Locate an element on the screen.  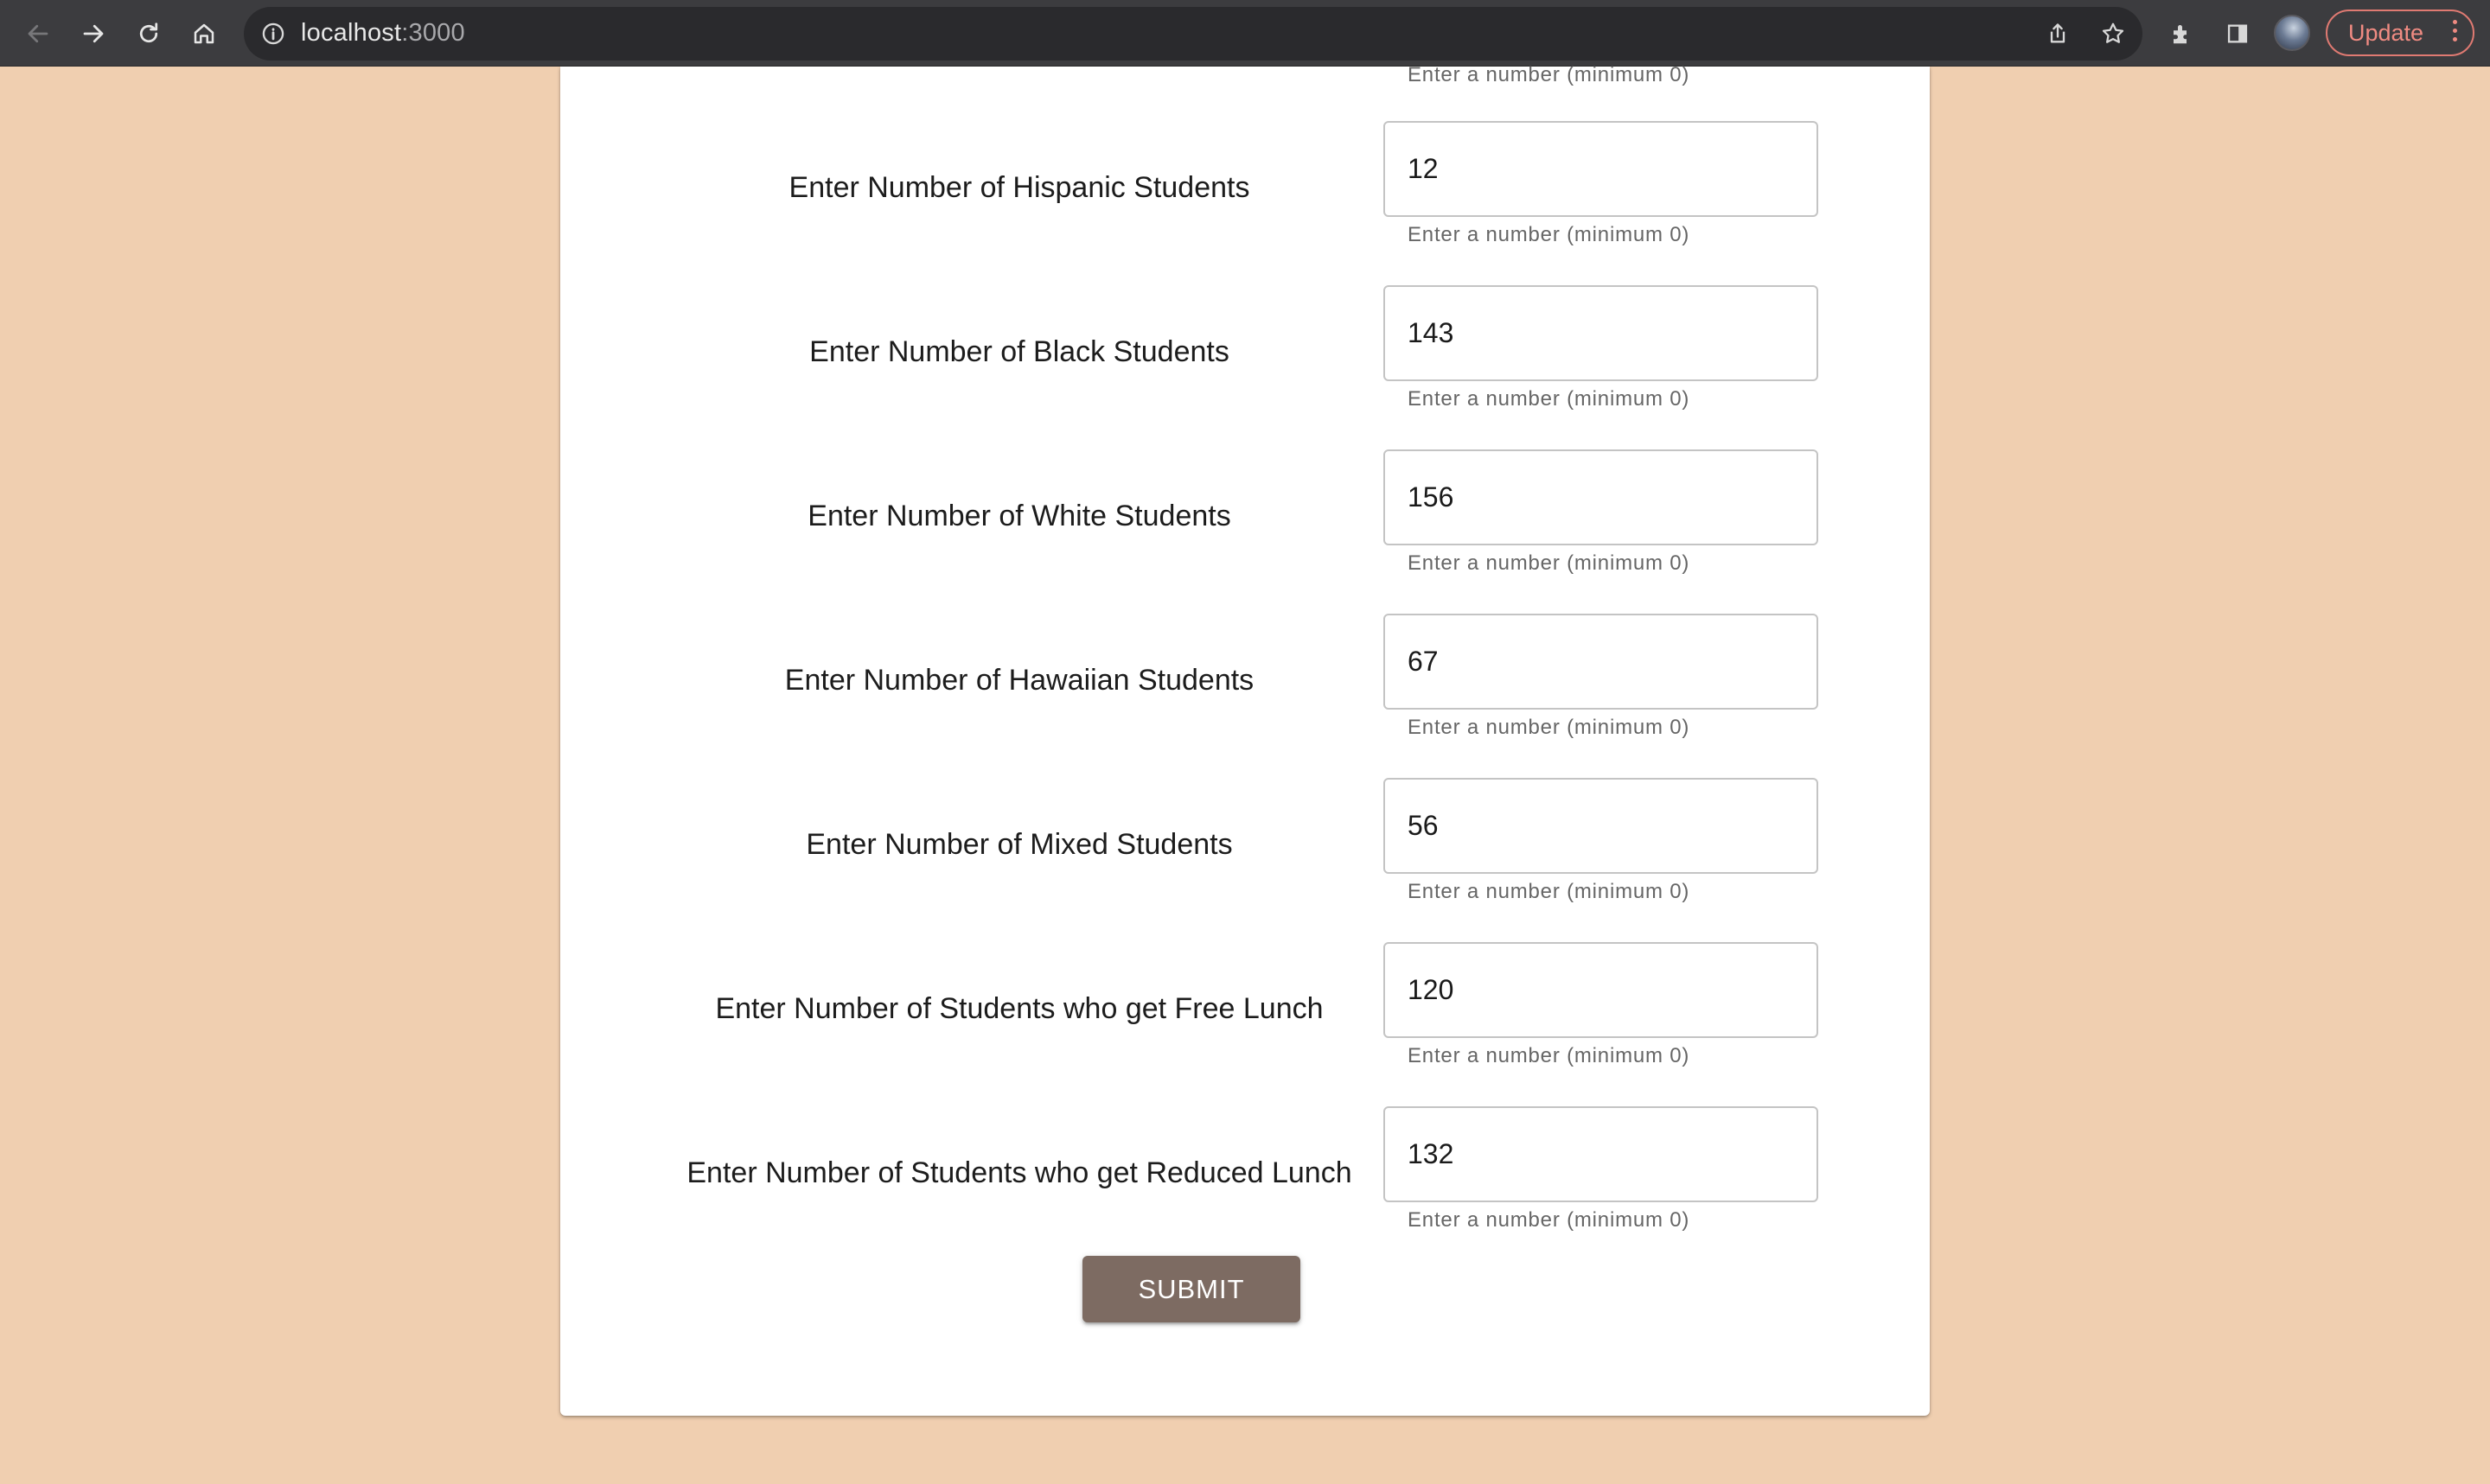
mixed-students-input is located at coordinates (1600, 826).